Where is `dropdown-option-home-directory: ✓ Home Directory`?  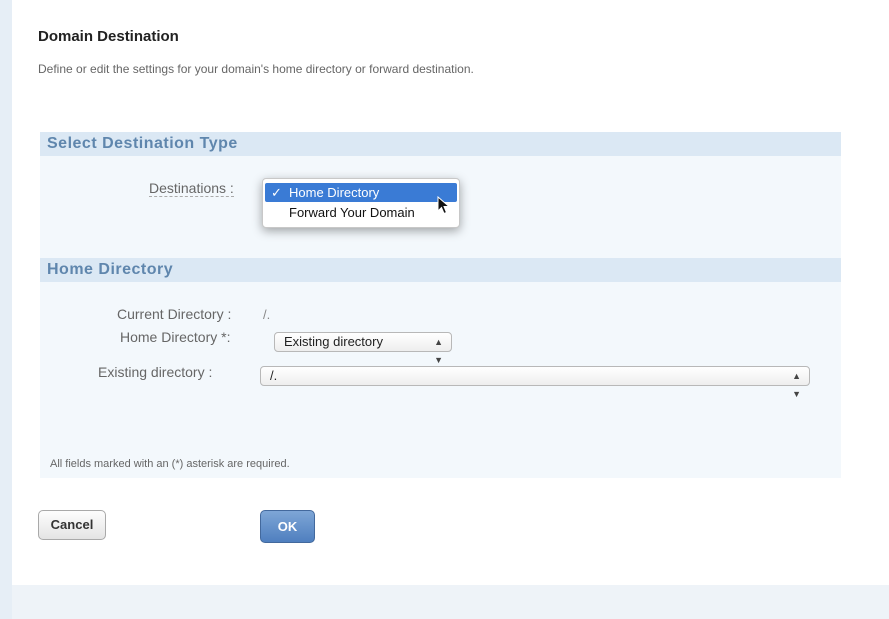 dropdown-option-home-directory: ✓ Home Directory is located at coordinates (361, 192).